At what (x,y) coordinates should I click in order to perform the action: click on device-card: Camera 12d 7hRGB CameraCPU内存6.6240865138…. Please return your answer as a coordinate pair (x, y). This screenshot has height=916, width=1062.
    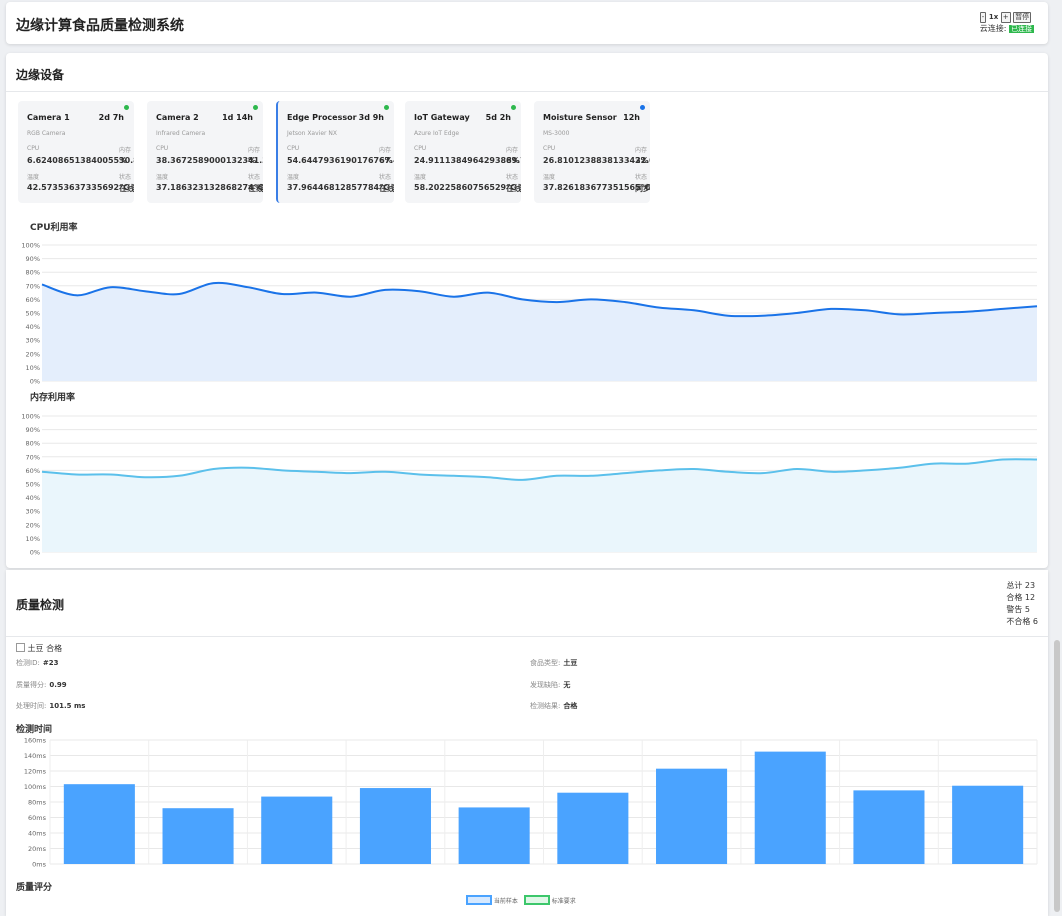
    Looking at the image, I should click on (76, 152).